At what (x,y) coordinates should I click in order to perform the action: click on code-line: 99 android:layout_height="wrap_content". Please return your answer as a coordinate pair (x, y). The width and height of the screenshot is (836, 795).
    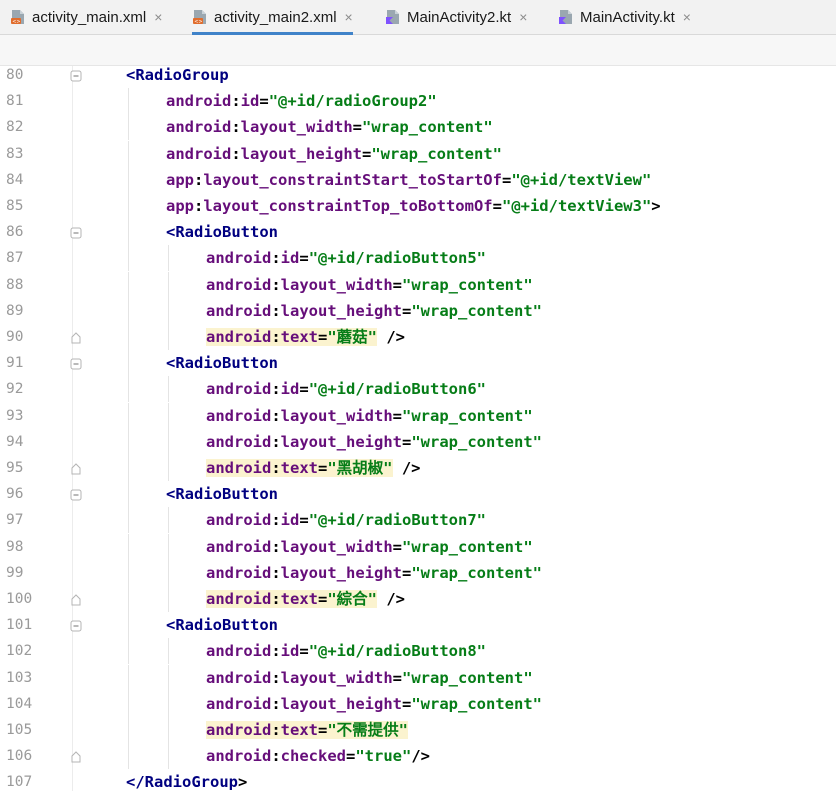
    Looking at the image, I should click on (418, 572).